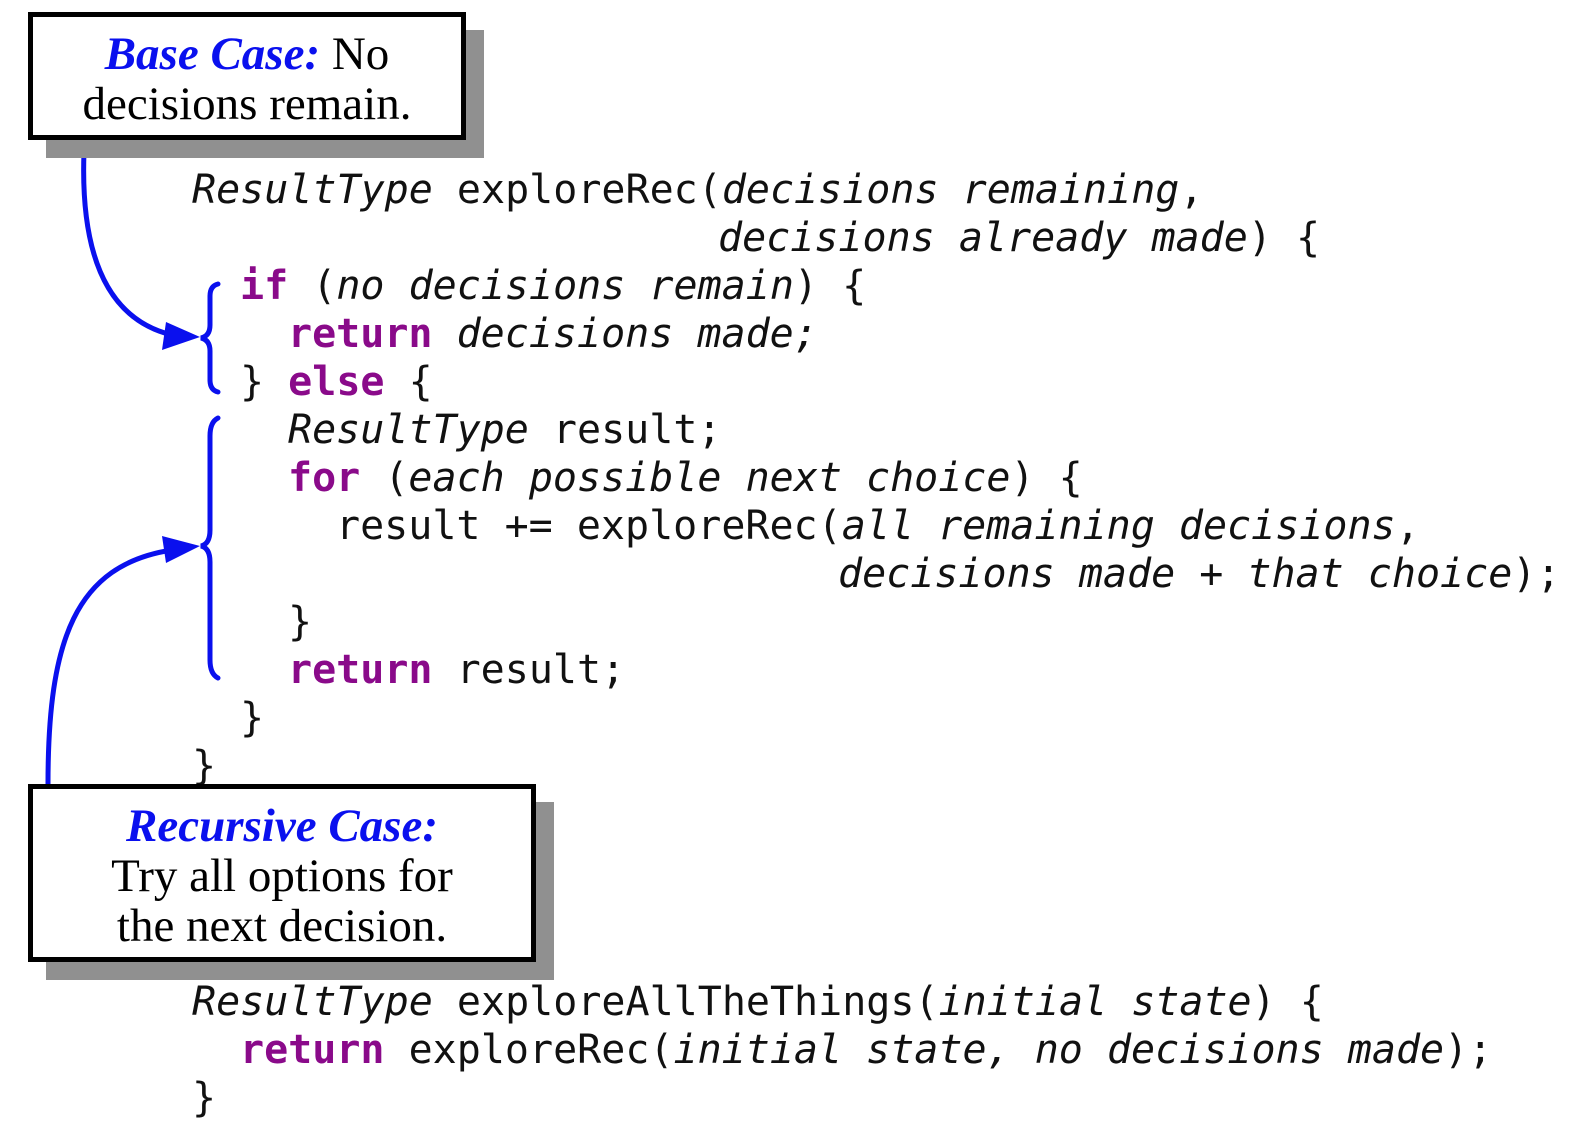 This screenshot has height=1146, width=1575. What do you see at coordinates (685, 1002) in the screenshot?
I see `code-function-name: exploreAllTheThings(` at bounding box center [685, 1002].